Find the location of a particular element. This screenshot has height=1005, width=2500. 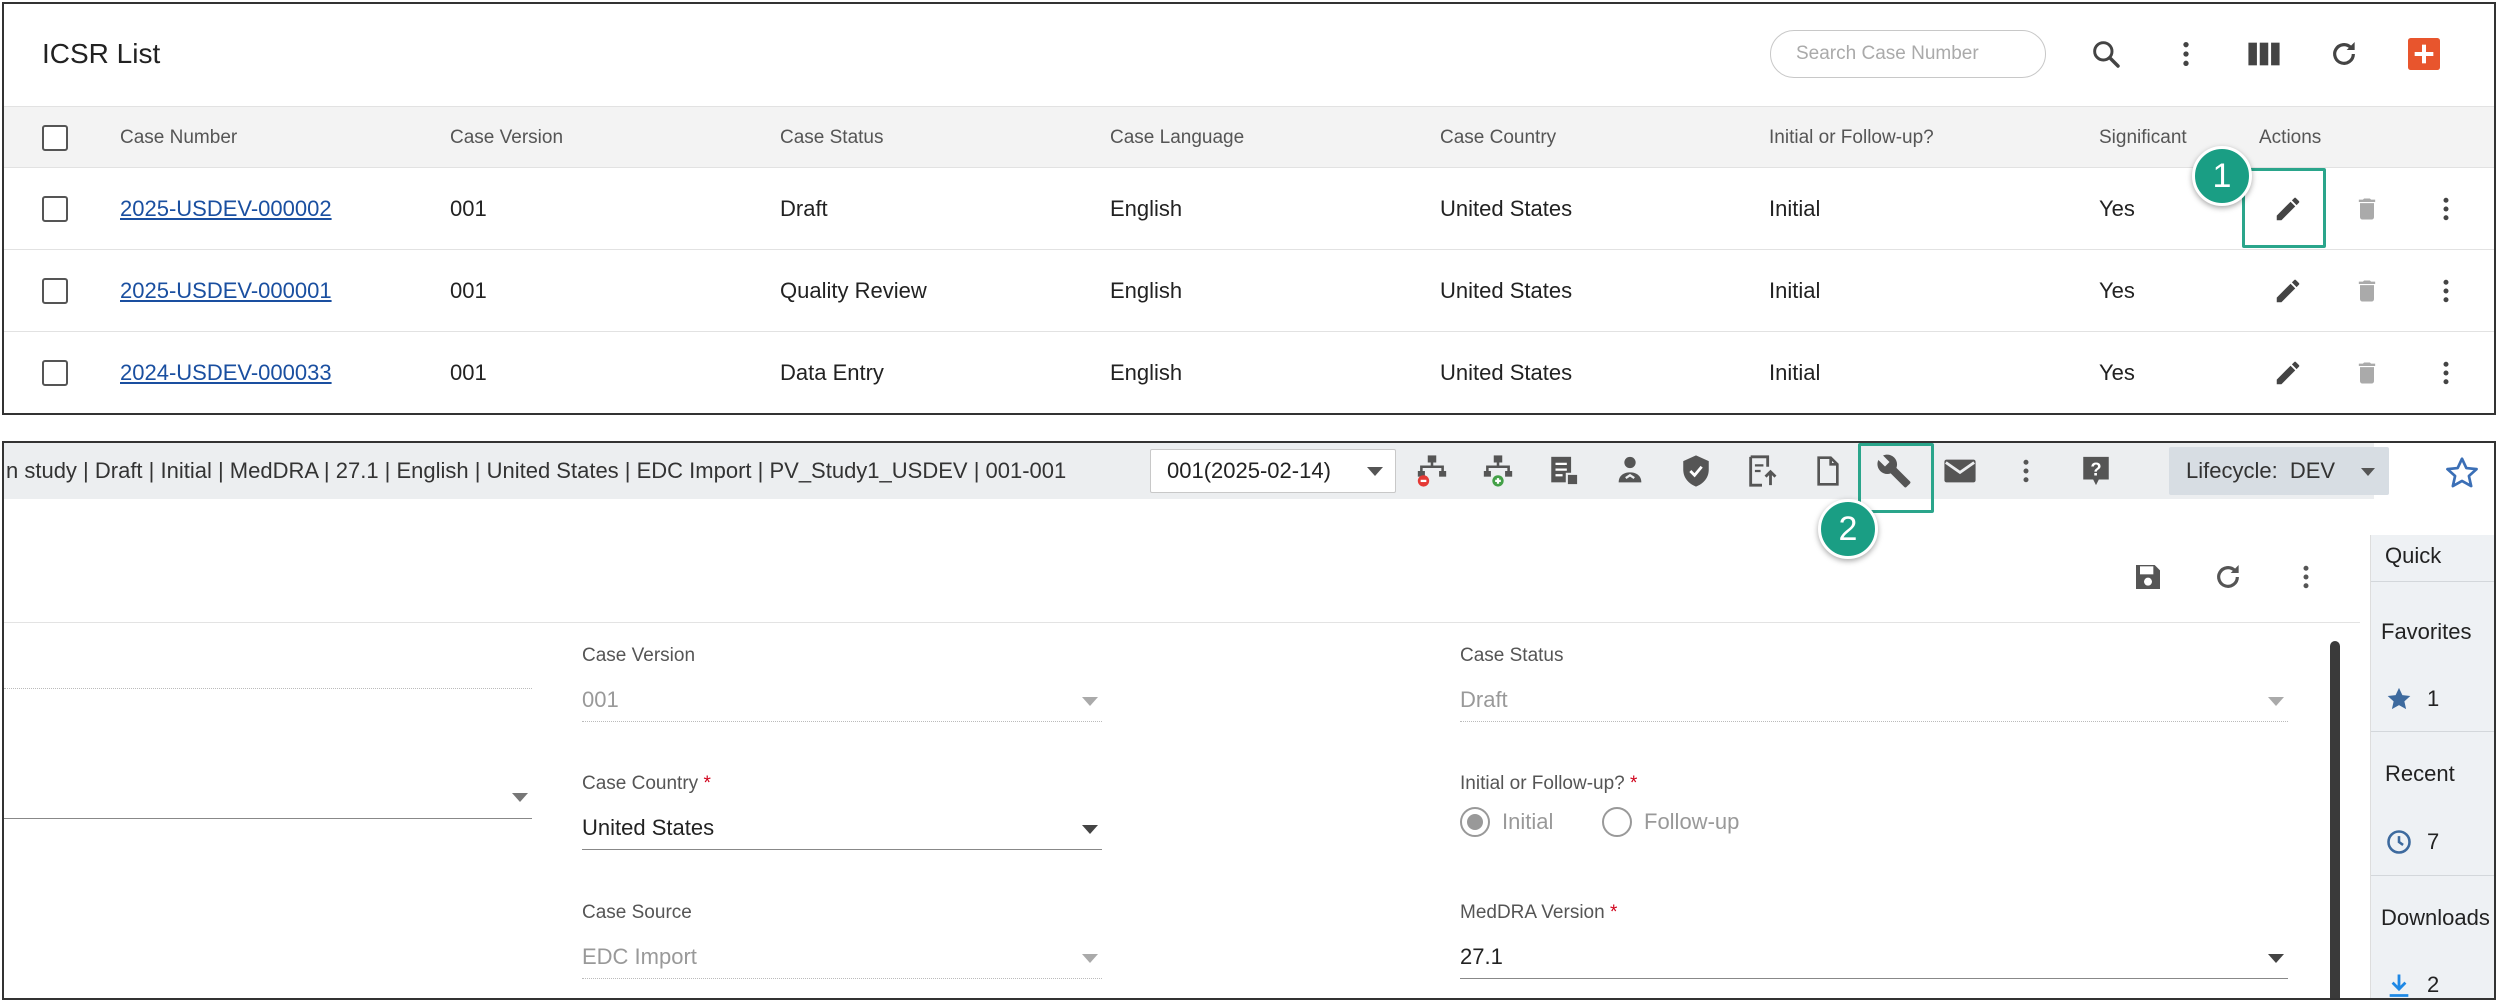

favorites-item: 1 is located at coordinates (2412, 699).